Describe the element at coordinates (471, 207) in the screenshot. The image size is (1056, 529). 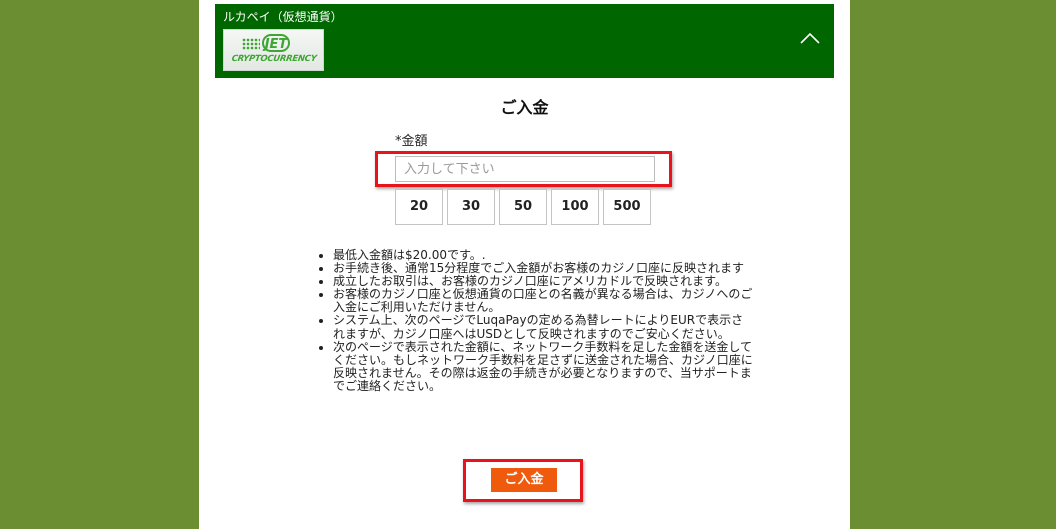
I see `preset-amount-button: 30` at that location.